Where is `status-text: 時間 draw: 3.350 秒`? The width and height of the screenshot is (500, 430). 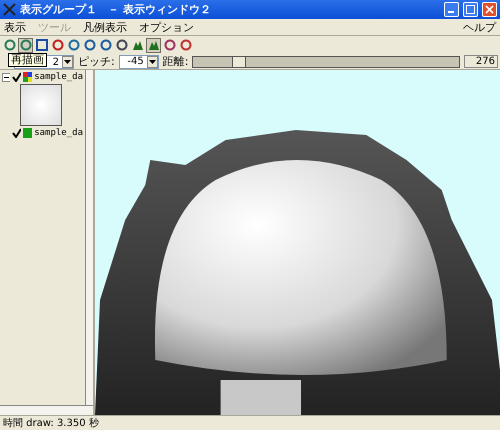 status-text: 時間 draw: 3.350 秒 is located at coordinates (51, 423).